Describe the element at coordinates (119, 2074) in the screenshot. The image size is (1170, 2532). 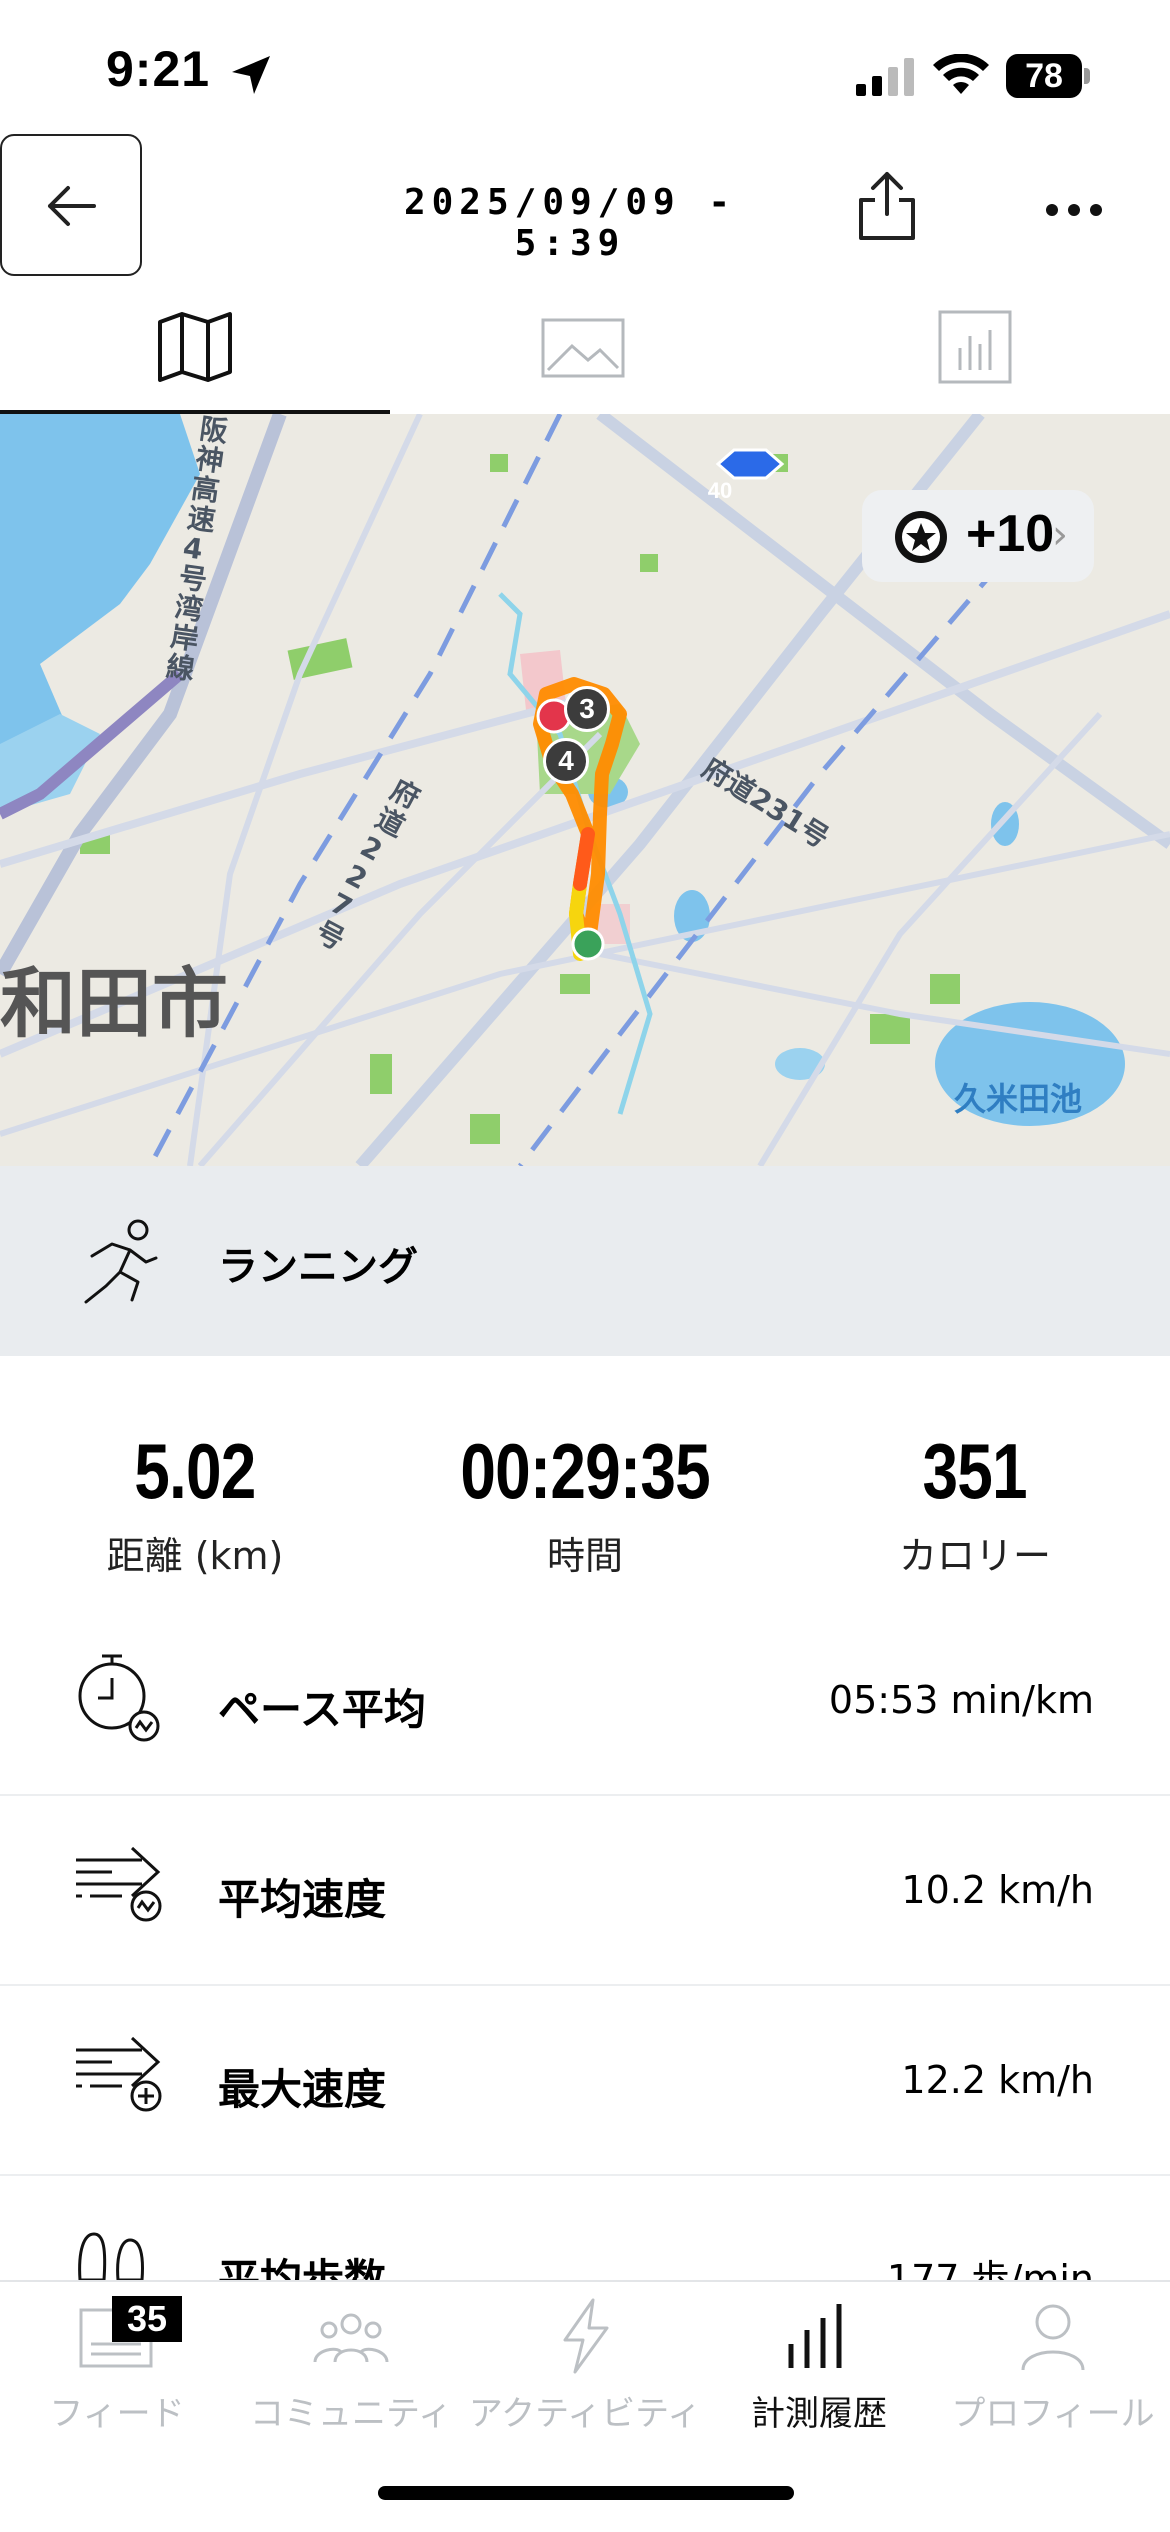
I see `max-speed-icon` at that location.